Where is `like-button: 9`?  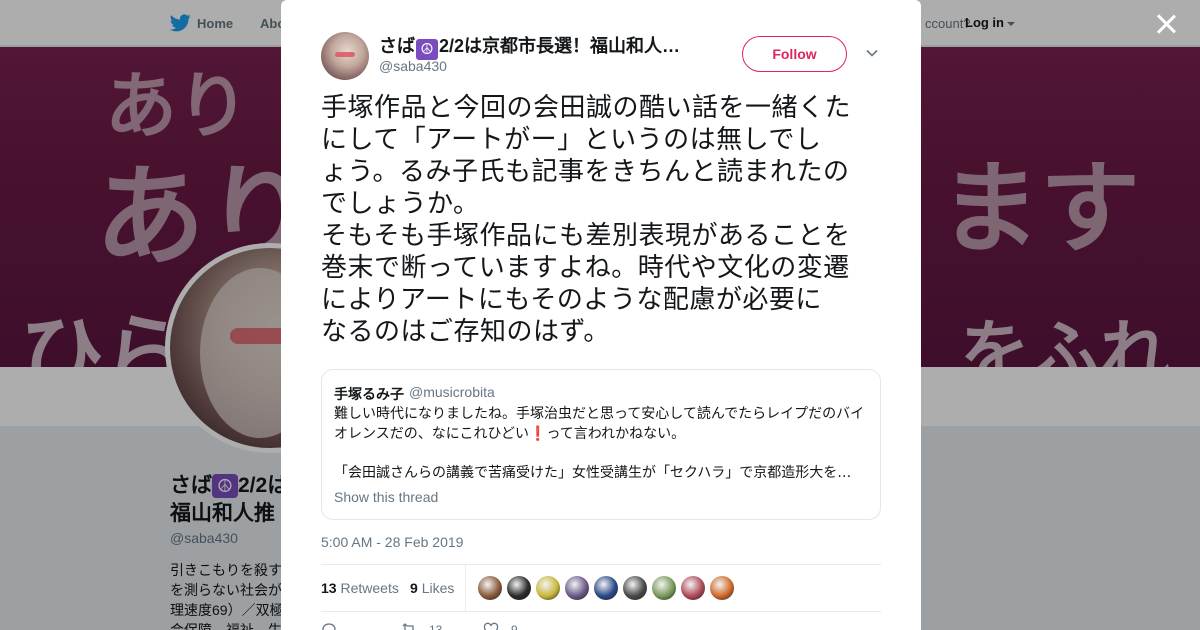 like-button: 9 is located at coordinates (500, 626).